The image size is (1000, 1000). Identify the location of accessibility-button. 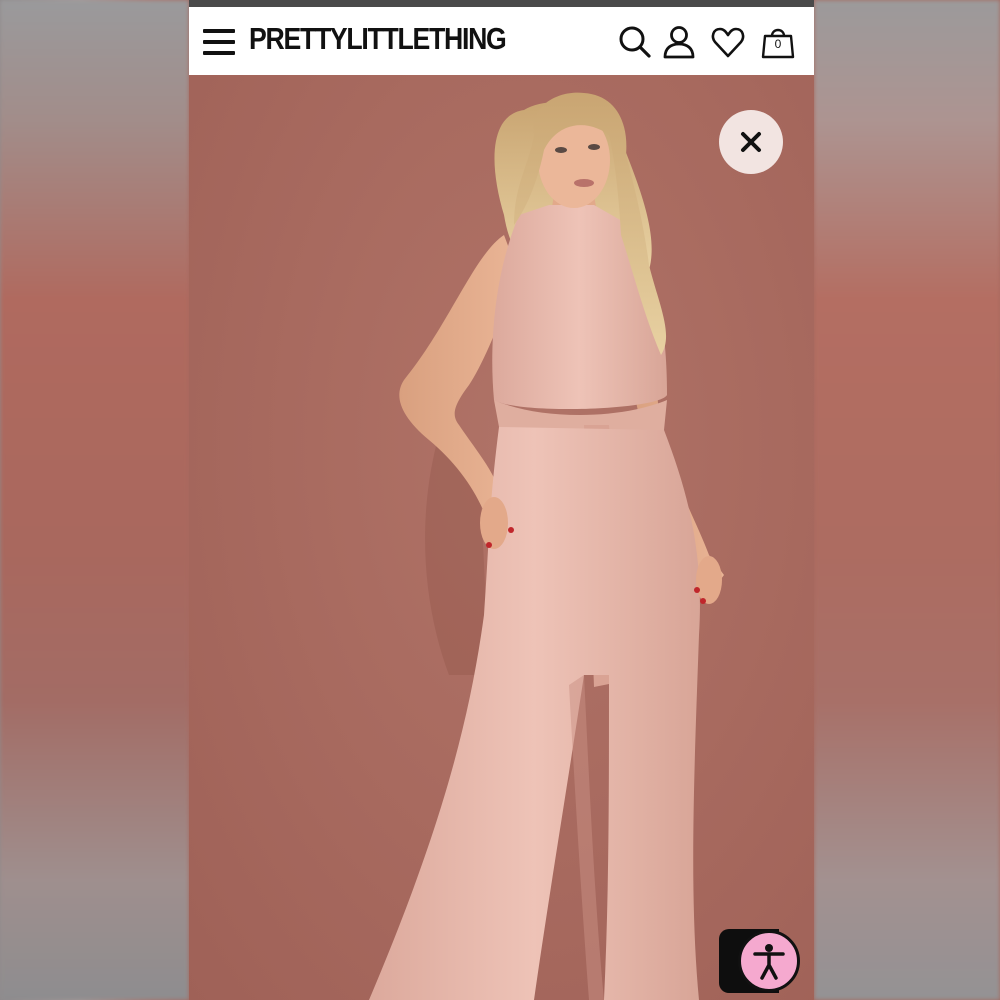
(769, 961).